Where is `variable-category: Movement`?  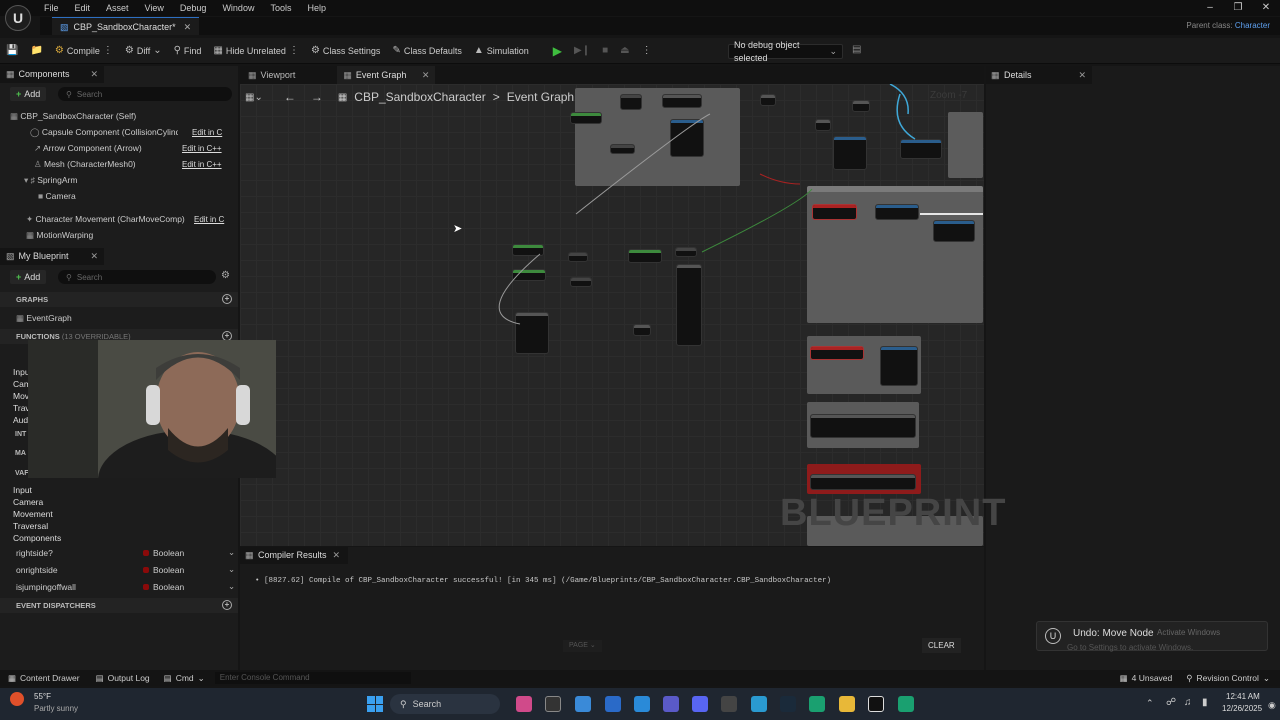 variable-category: Movement is located at coordinates (33, 514).